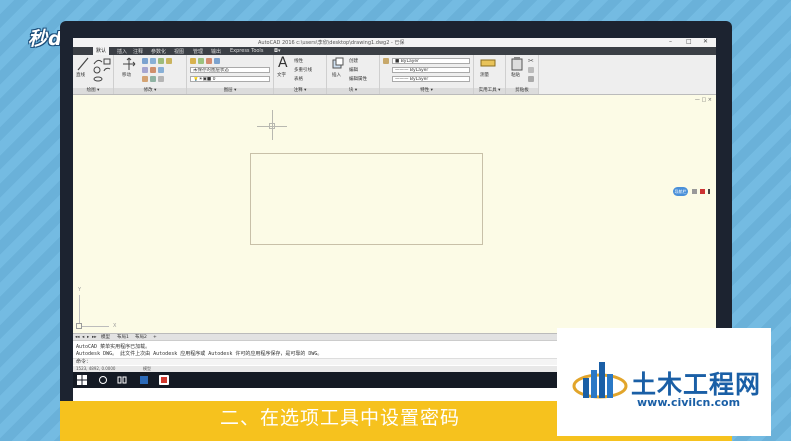  Describe the element at coordinates (164, 380) in the screenshot. I see `autocad-taskbar-icon` at that location.